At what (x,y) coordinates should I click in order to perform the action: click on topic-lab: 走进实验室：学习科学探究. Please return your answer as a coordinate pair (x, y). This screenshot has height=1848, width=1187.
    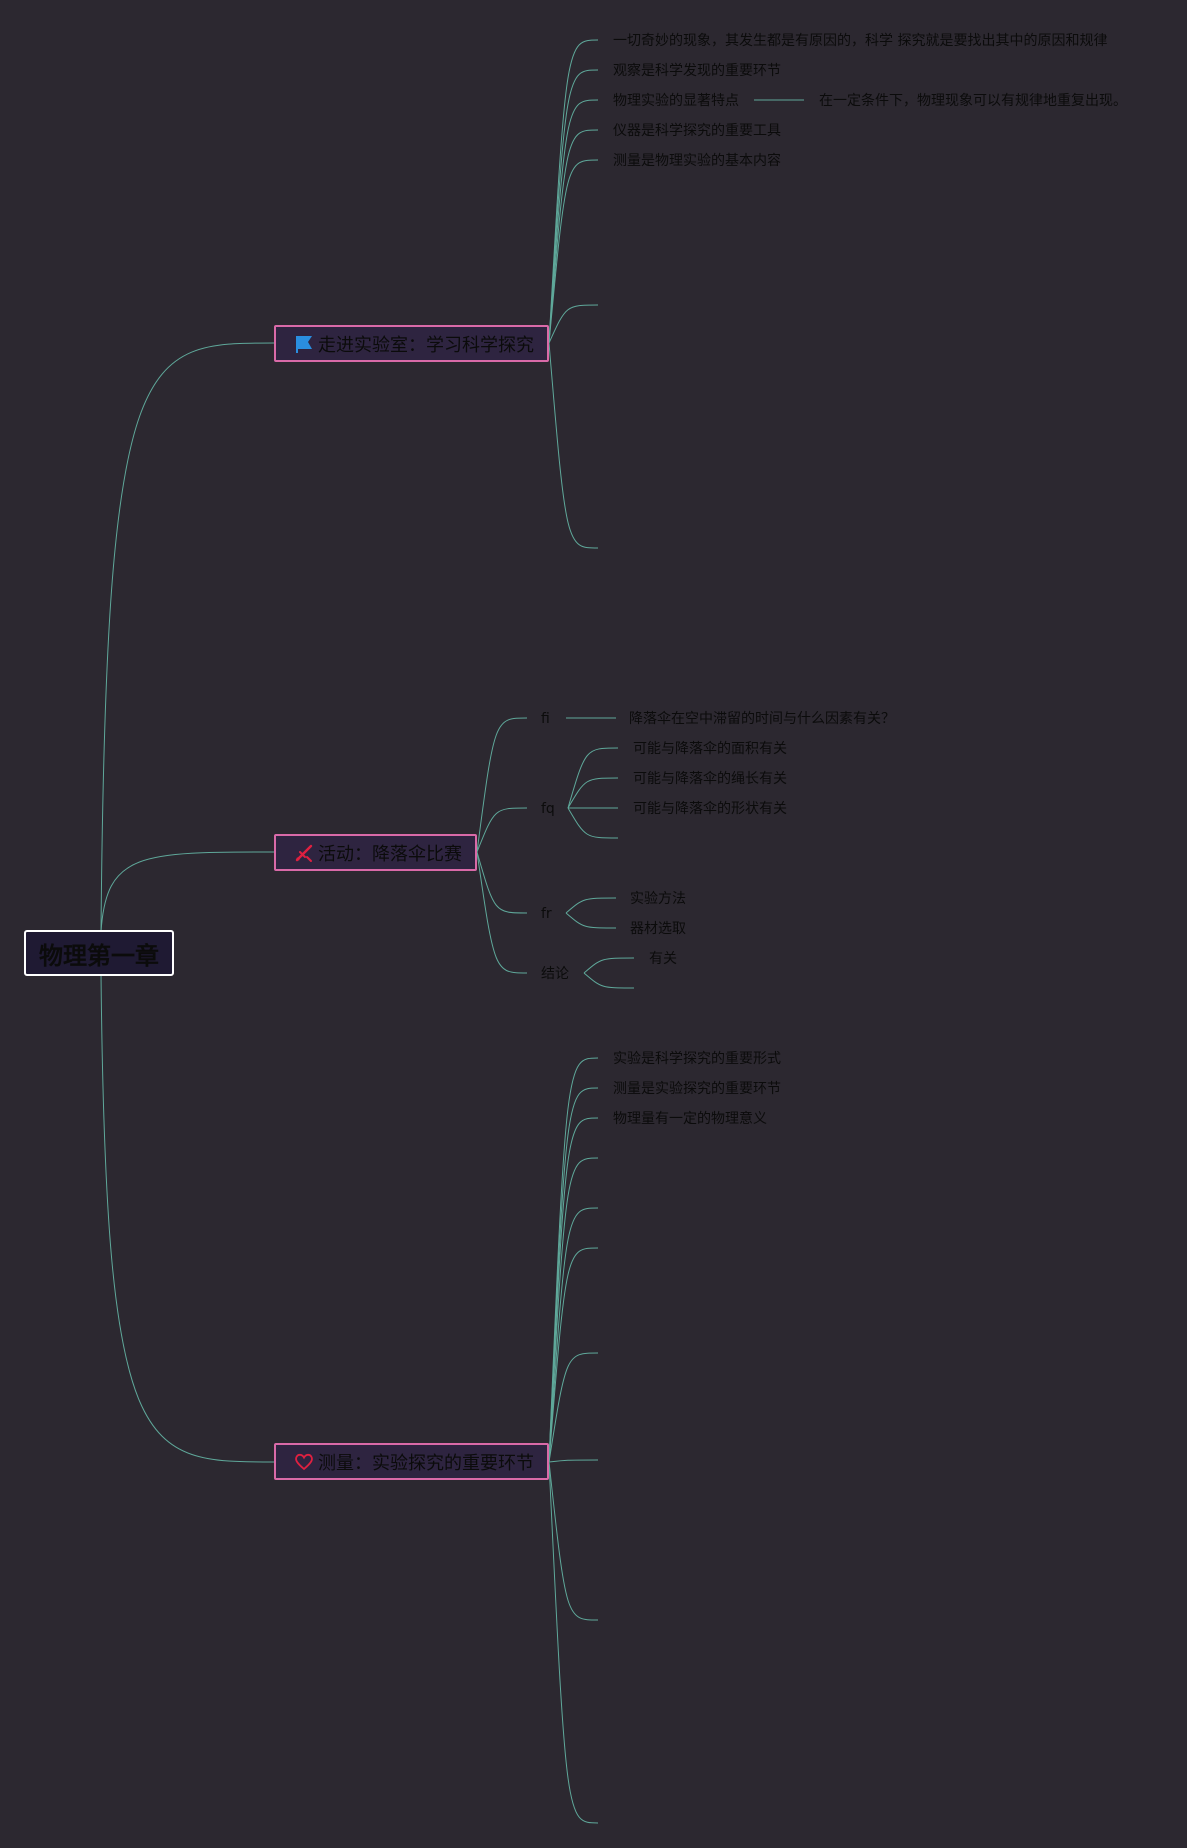
    Looking at the image, I should click on (411, 343).